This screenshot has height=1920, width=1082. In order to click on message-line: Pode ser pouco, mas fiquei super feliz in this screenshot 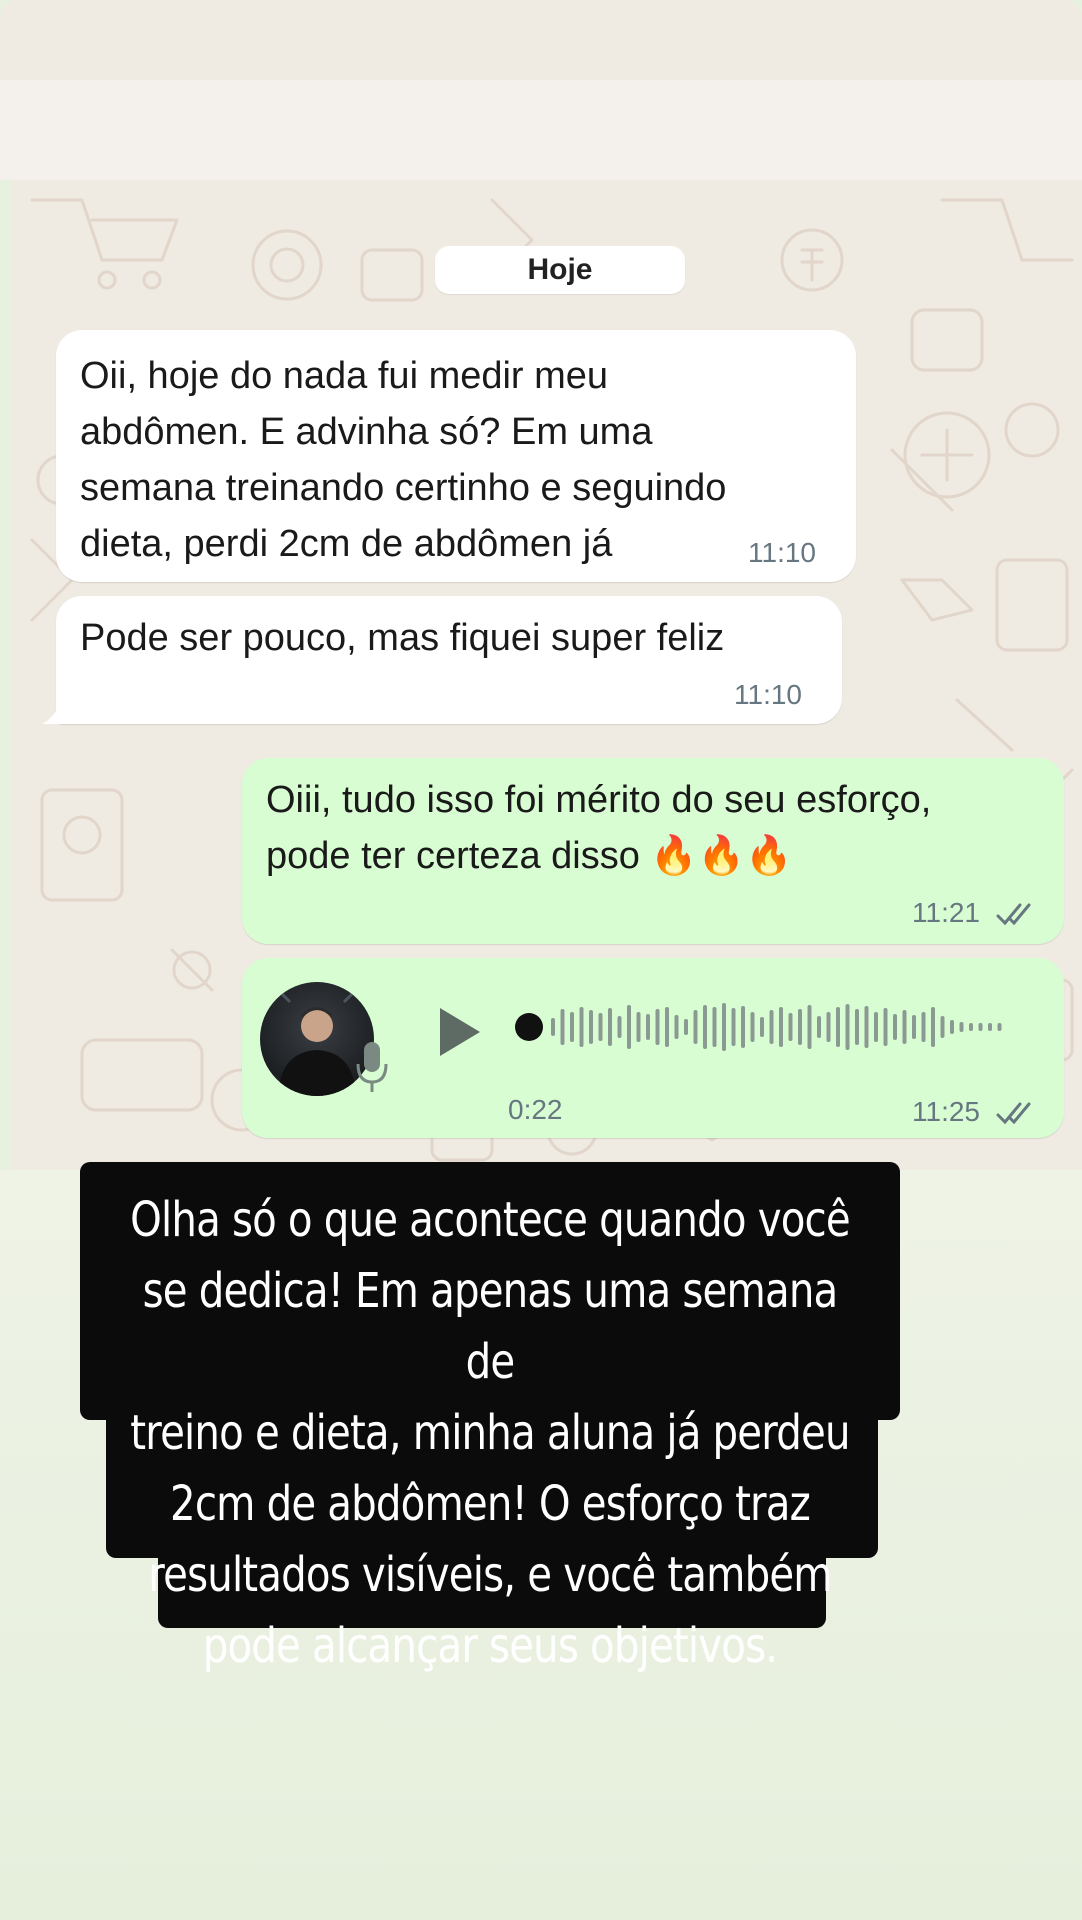, I will do `click(402, 638)`.